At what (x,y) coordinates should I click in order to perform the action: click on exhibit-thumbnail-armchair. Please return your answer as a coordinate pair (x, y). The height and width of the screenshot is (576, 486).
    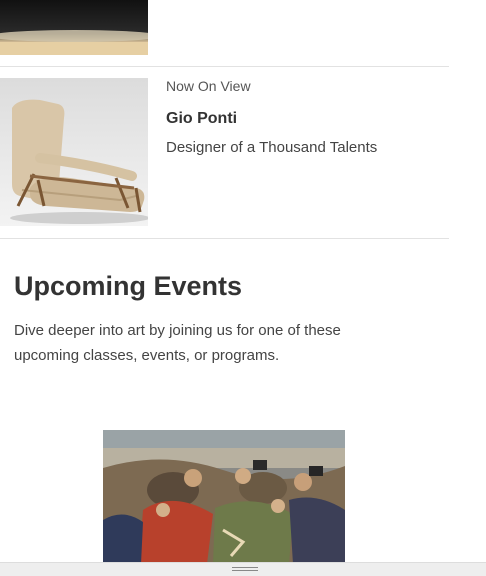
    Looking at the image, I should click on (74, 152).